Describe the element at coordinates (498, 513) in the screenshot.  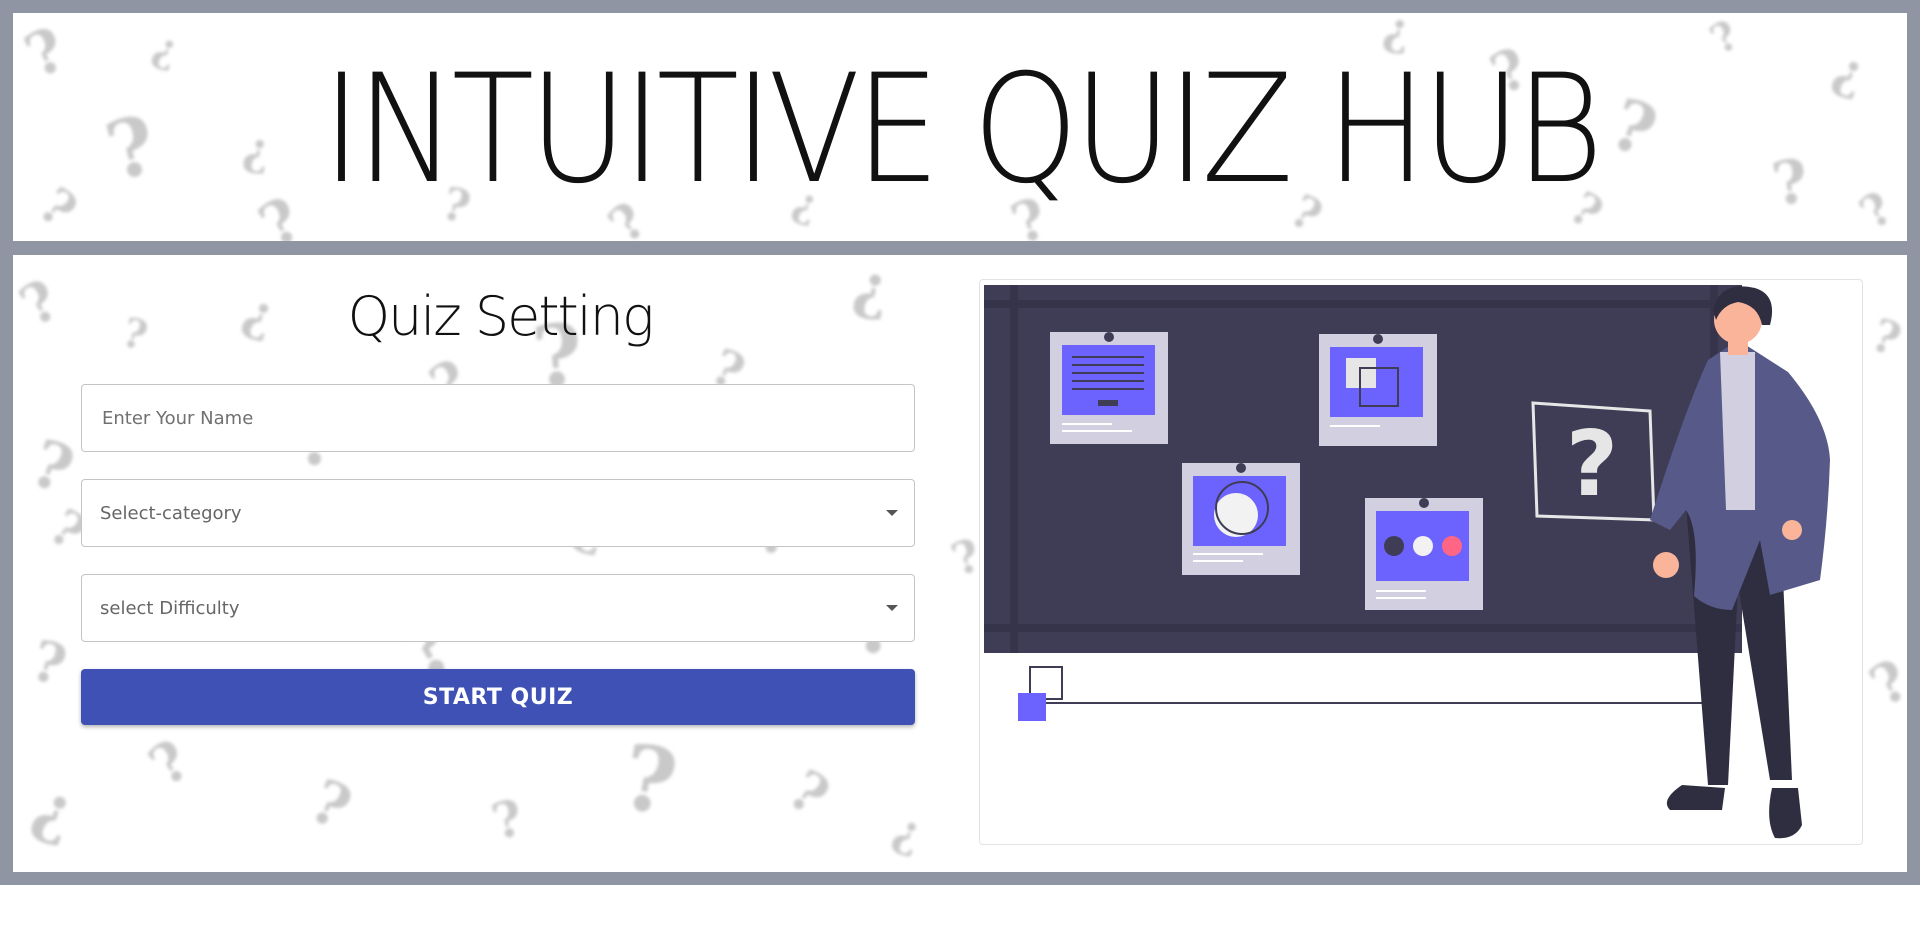
I see `category-select: Select-category` at that location.